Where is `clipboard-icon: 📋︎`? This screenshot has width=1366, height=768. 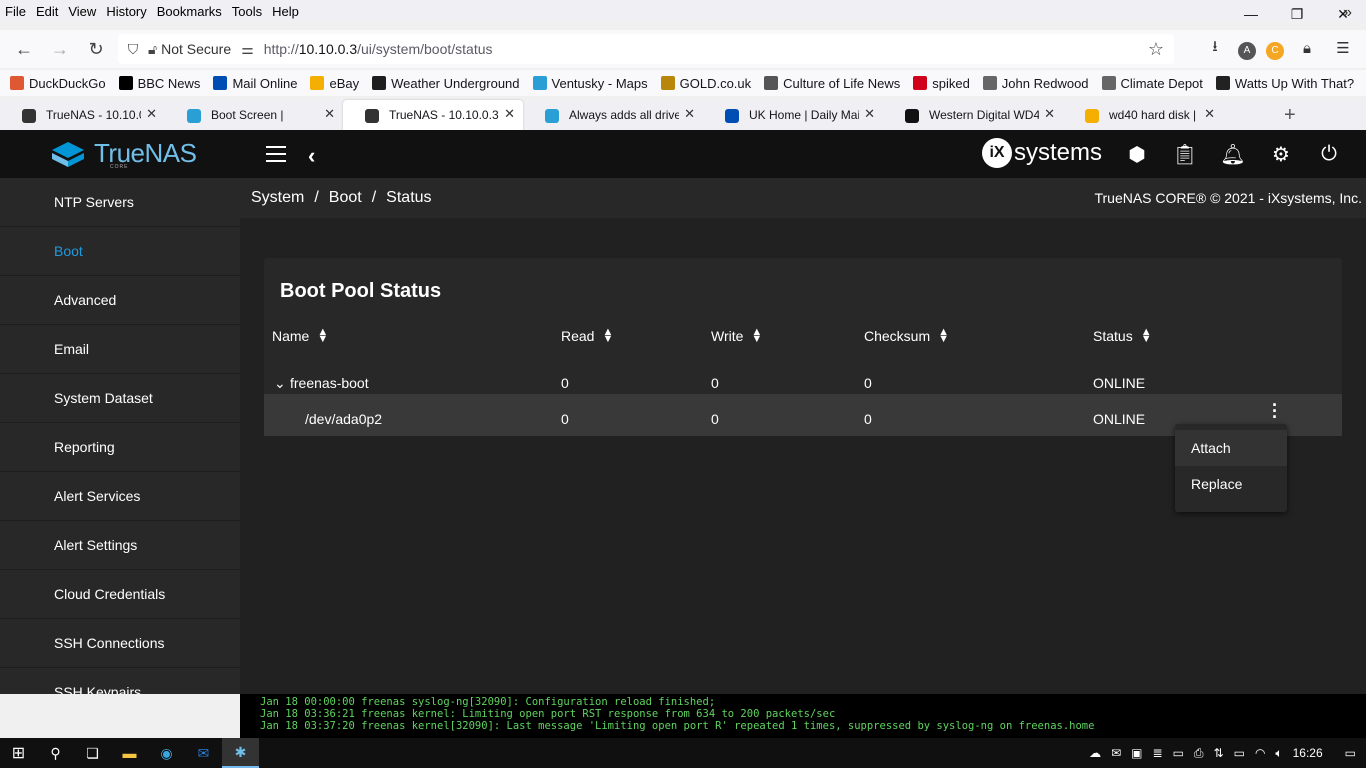 clipboard-icon: 📋︎ is located at coordinates (1185, 154).